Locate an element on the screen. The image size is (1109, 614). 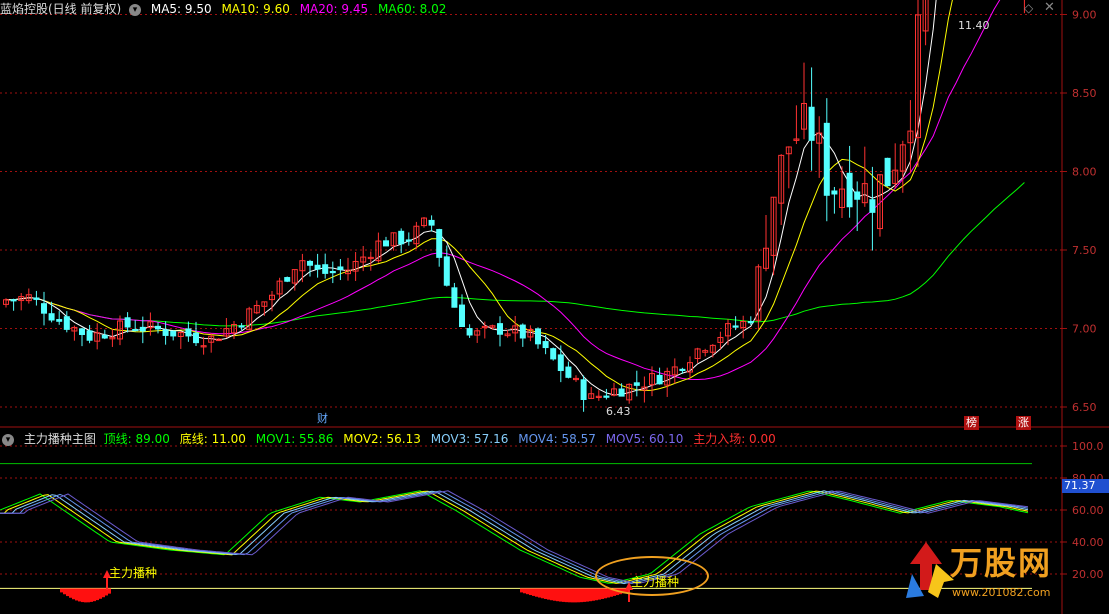
mov4-label: MOV4: 58.57 is located at coordinates (557, 439).